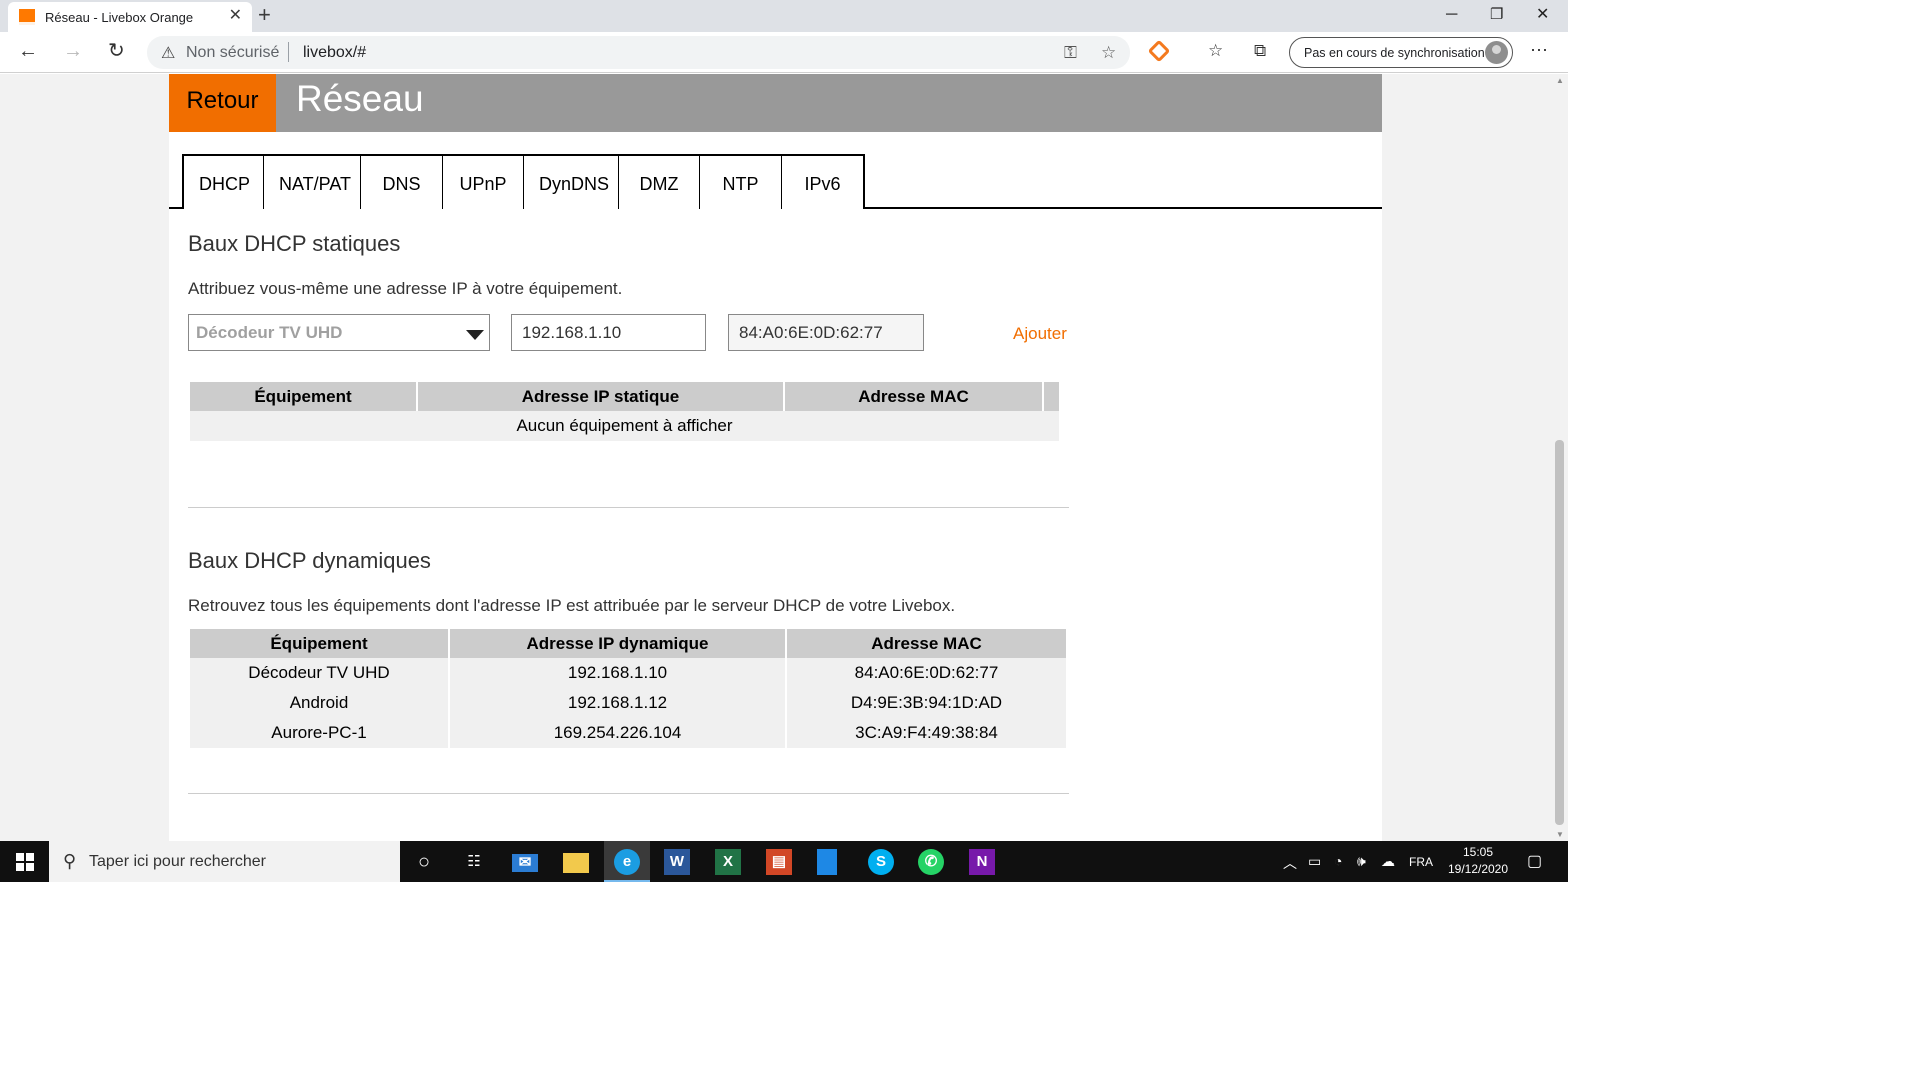  I want to click on column-header-static-ip: Adresse IP statique, so click(600, 396).